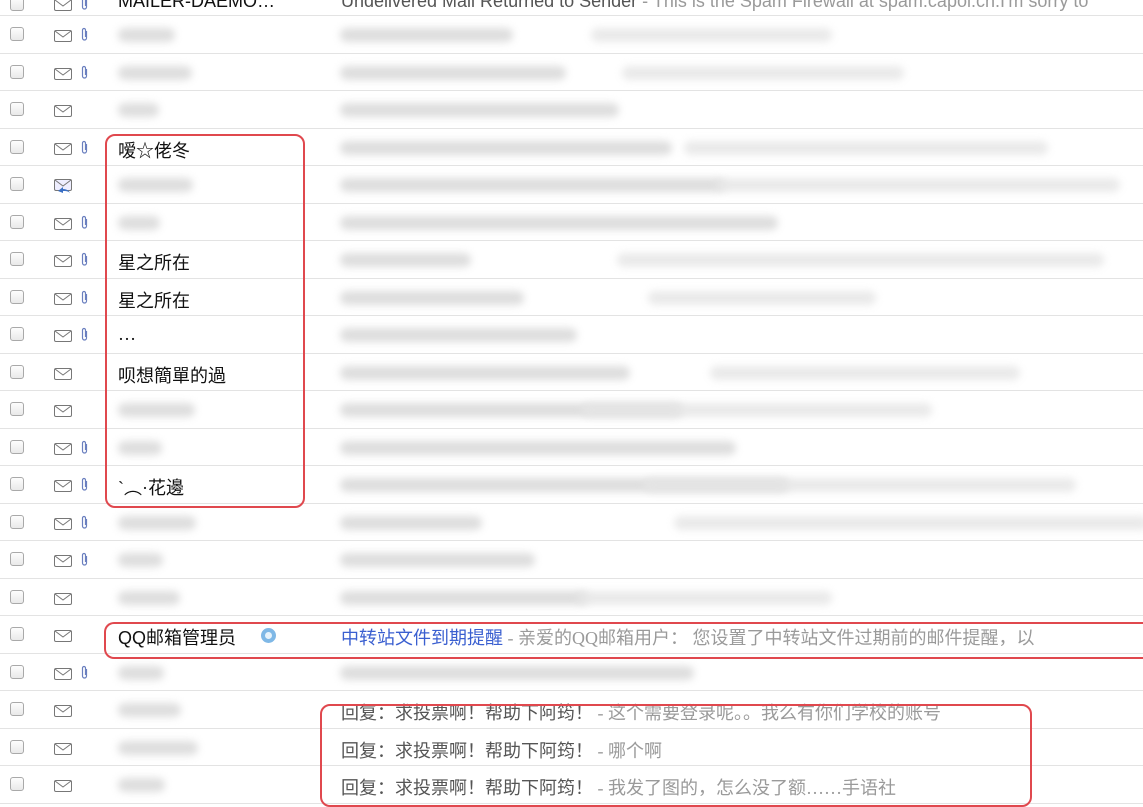 The image size is (1143, 807). I want to click on mail-row: 嗳☆佬冬, so click(571, 147).